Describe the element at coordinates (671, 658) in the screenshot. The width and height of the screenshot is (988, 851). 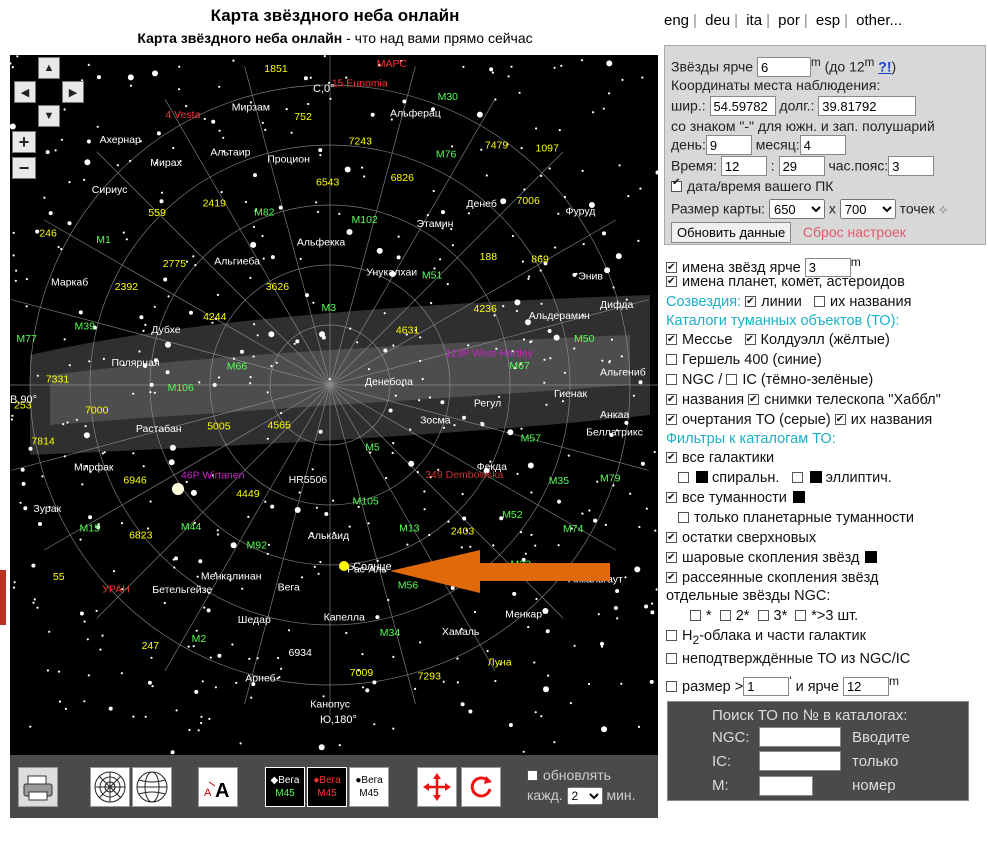
I see `unconfirmed-checkbox` at that location.